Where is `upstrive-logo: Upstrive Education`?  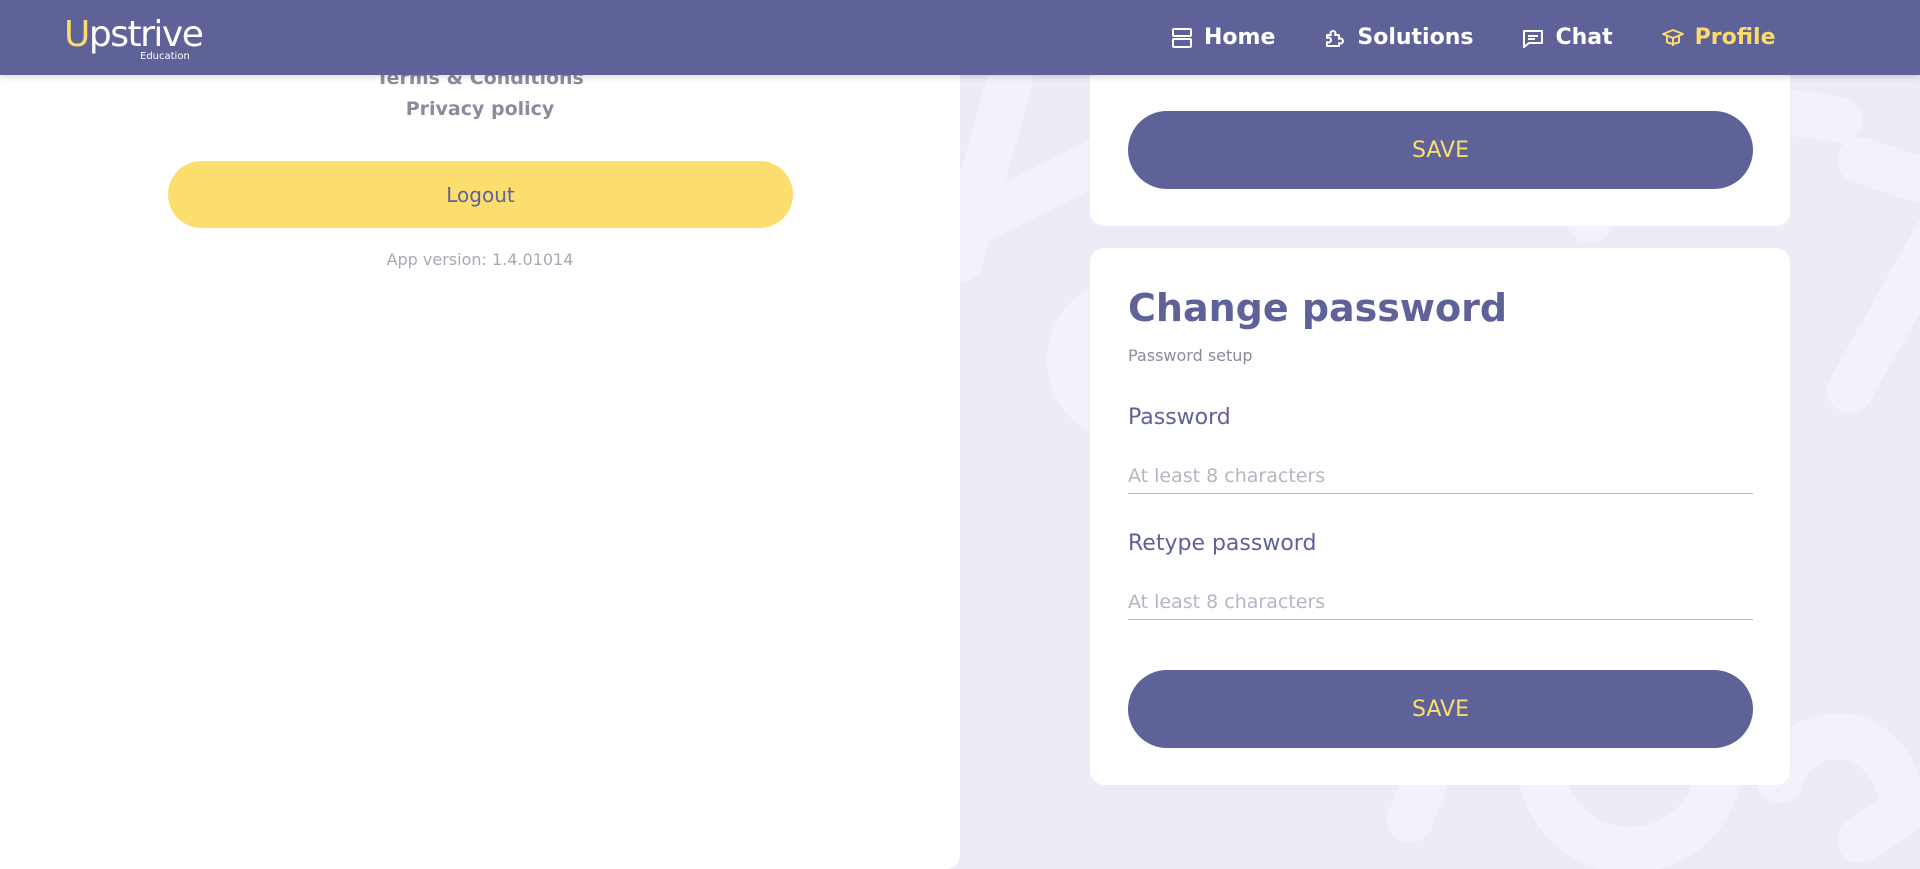
upstrive-logo: Upstrive Education is located at coordinates (134, 38).